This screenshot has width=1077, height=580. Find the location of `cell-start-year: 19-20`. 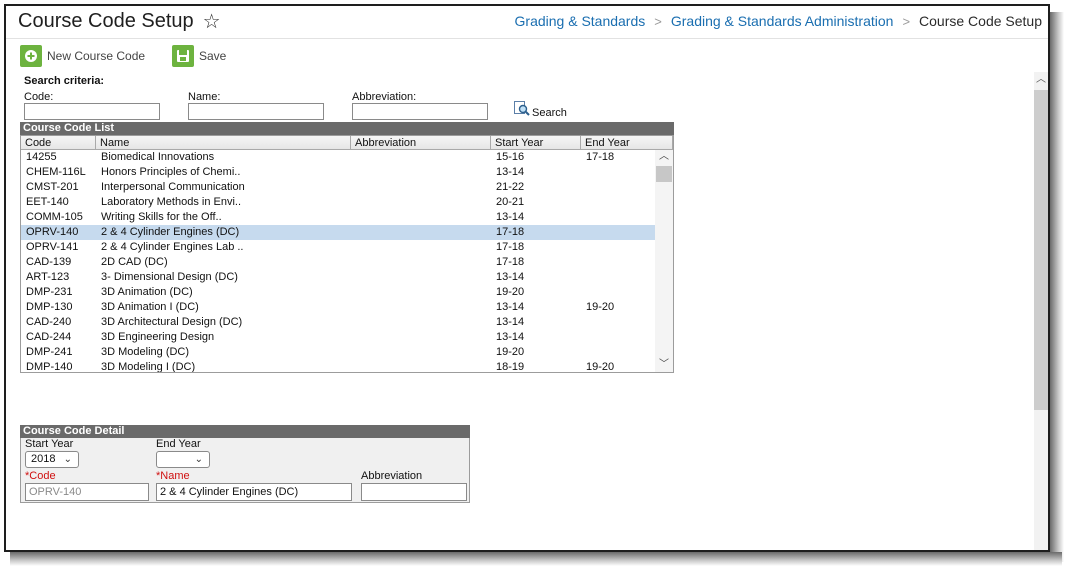

cell-start-year: 19-20 is located at coordinates (510, 292).